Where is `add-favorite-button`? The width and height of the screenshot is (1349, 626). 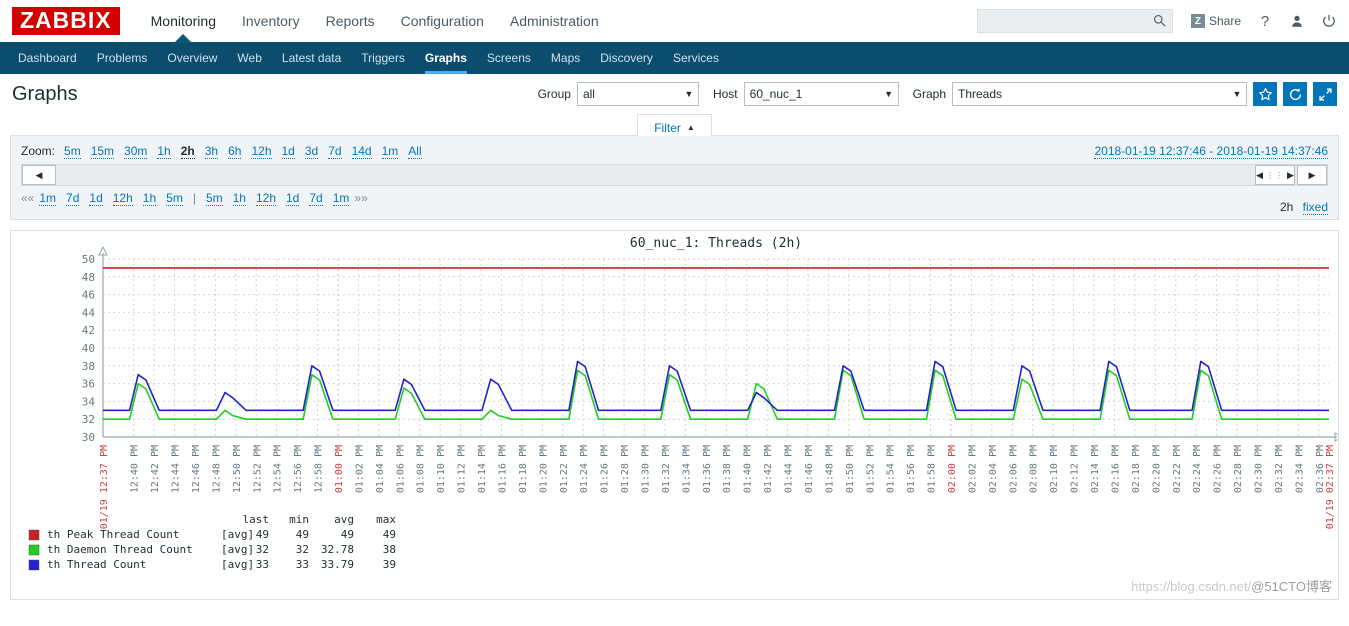
add-favorite-button is located at coordinates (1265, 94).